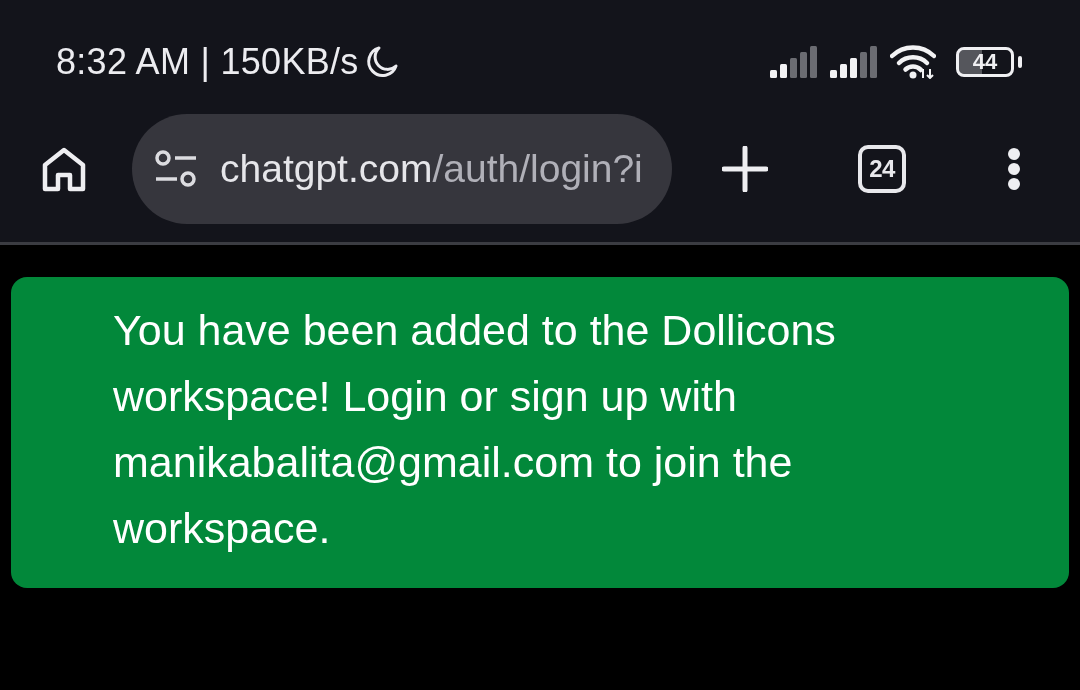 The height and width of the screenshot is (690, 1080). I want to click on menu-button, so click(1014, 168).